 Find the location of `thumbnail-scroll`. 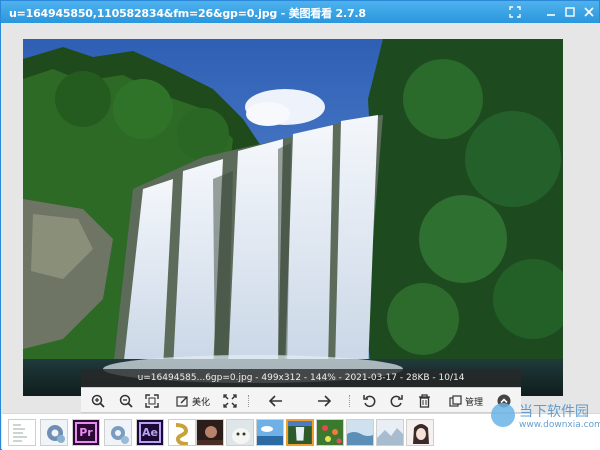

thumbnail-scroll is located at coordinates (182, 432).